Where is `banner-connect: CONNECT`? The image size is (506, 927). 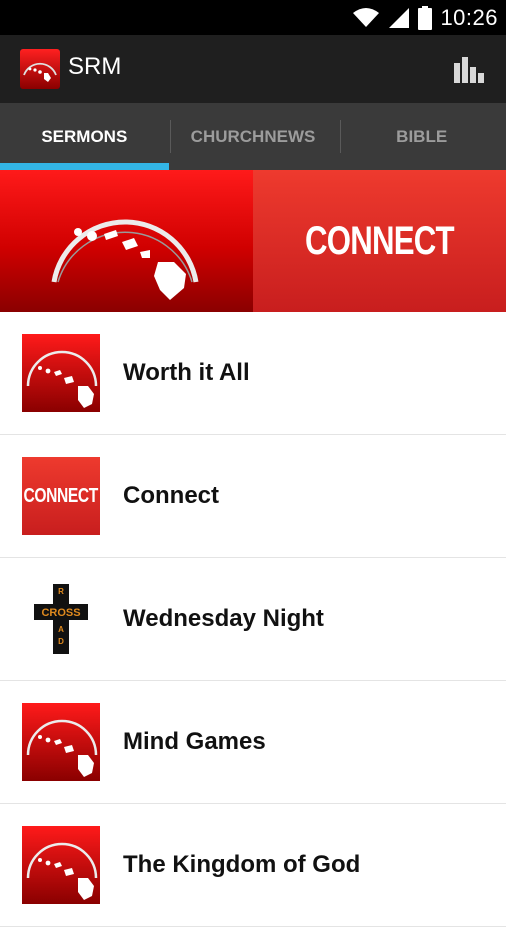 banner-connect: CONNECT is located at coordinates (379, 241).